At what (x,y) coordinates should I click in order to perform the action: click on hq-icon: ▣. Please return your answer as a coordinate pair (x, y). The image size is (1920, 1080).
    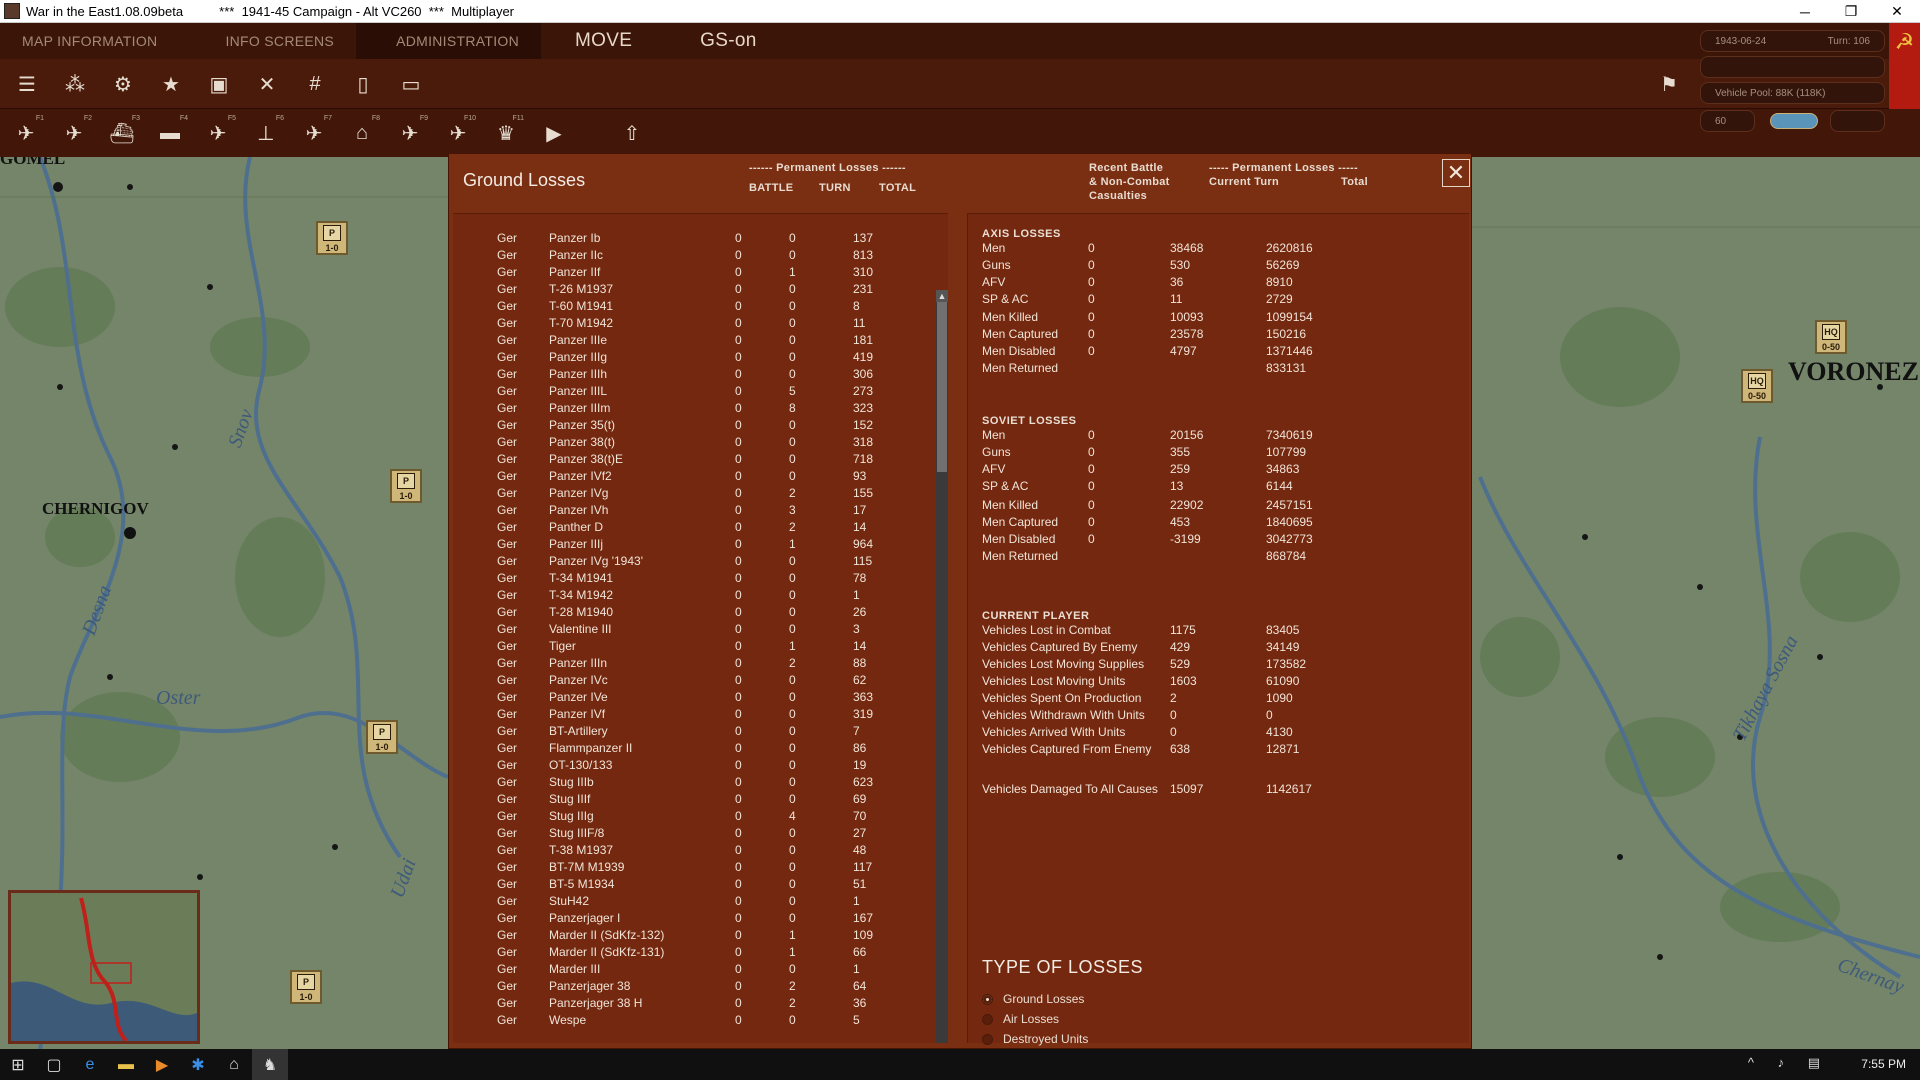
    Looking at the image, I should click on (219, 84).